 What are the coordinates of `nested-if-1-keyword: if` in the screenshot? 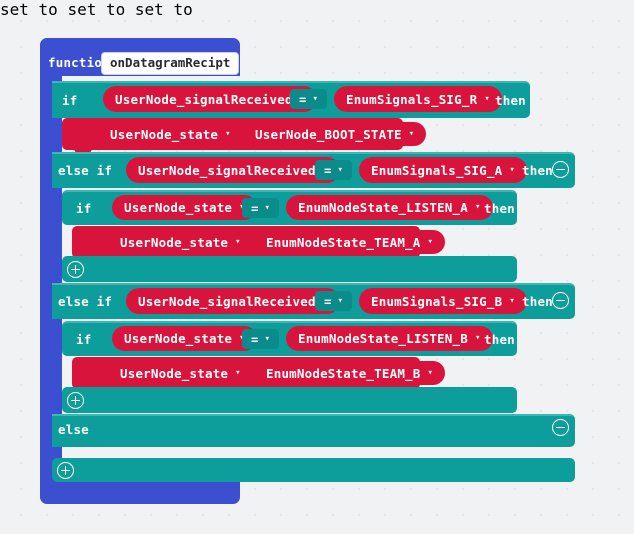 It's located at (84, 208).